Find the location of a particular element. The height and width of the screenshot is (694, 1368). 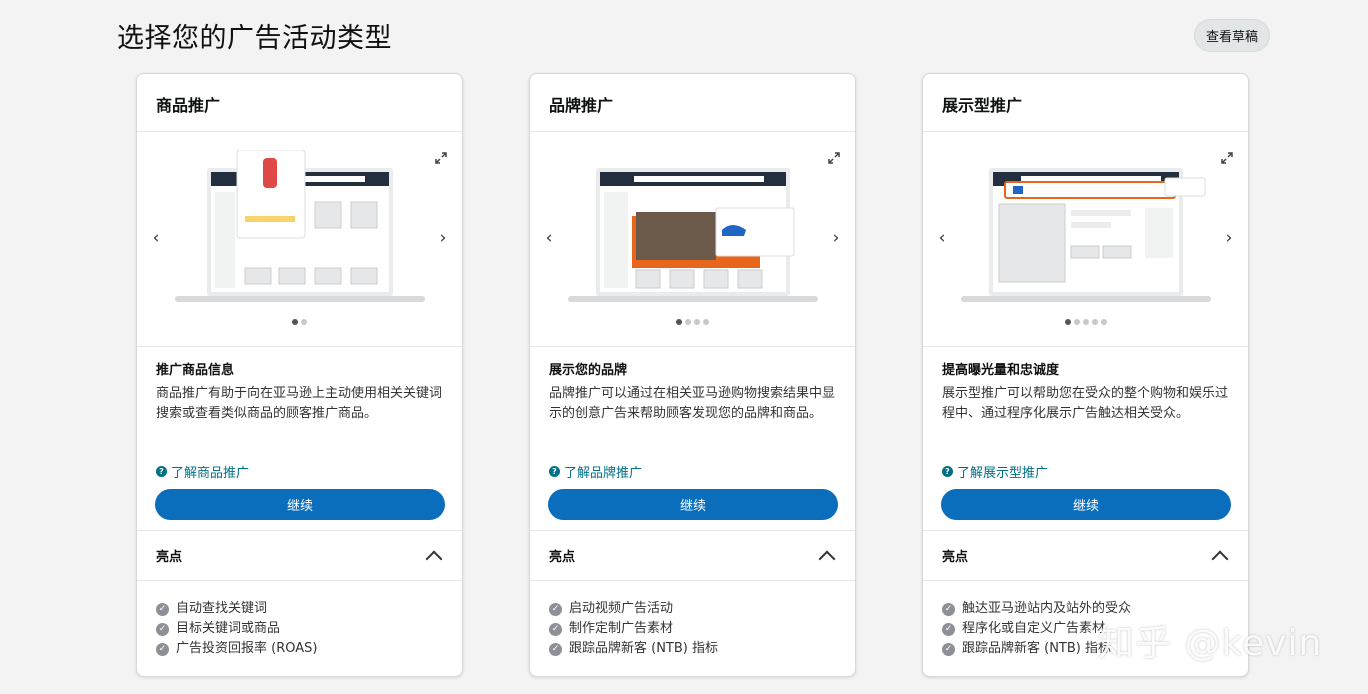

card-title: 品牌推广 is located at coordinates (692, 103).